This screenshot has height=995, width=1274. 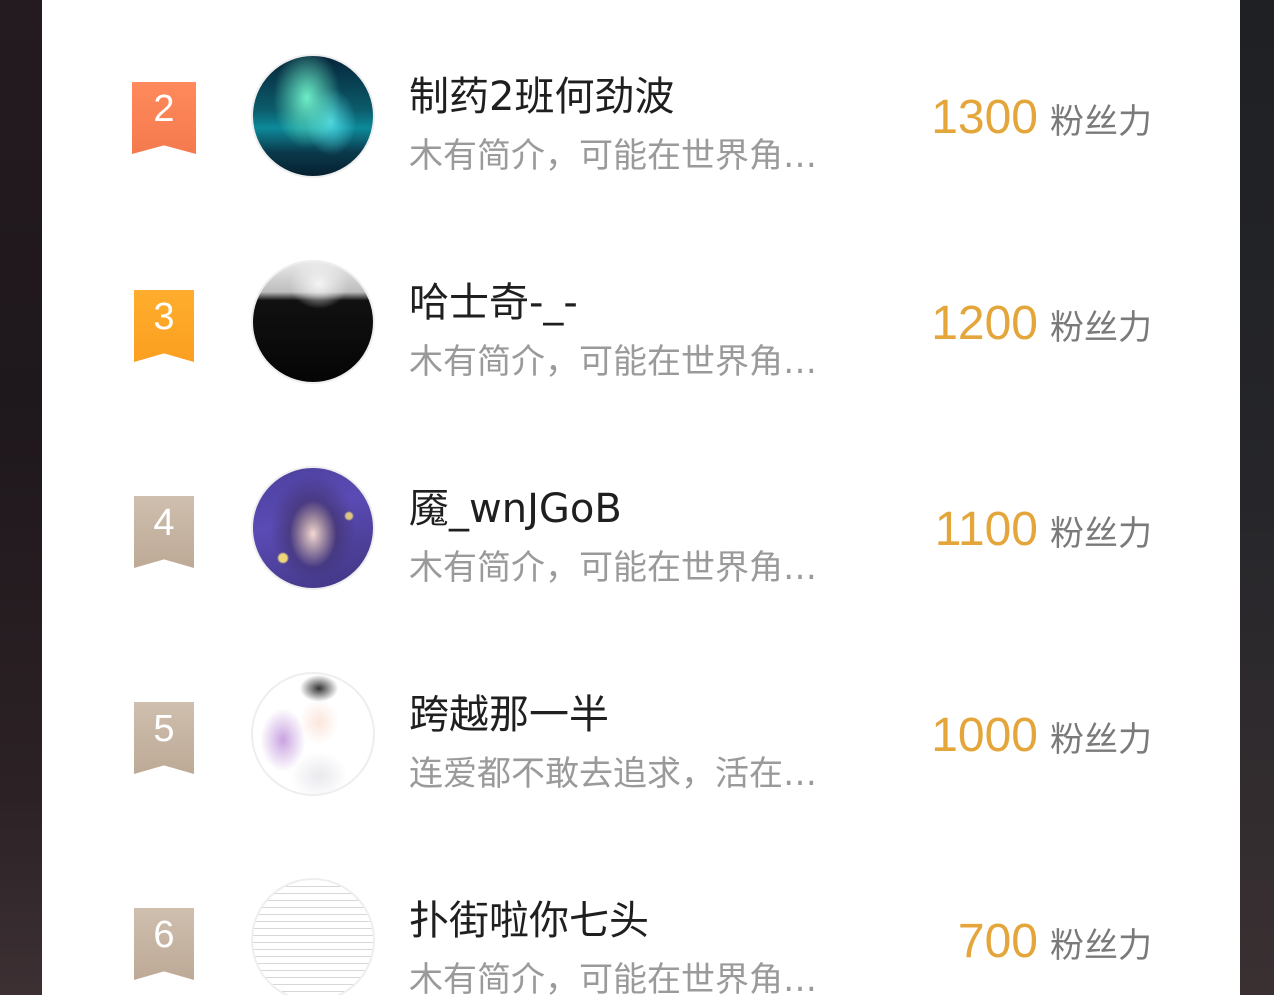 I want to click on user-name: 跨越那一半, so click(x=509, y=711).